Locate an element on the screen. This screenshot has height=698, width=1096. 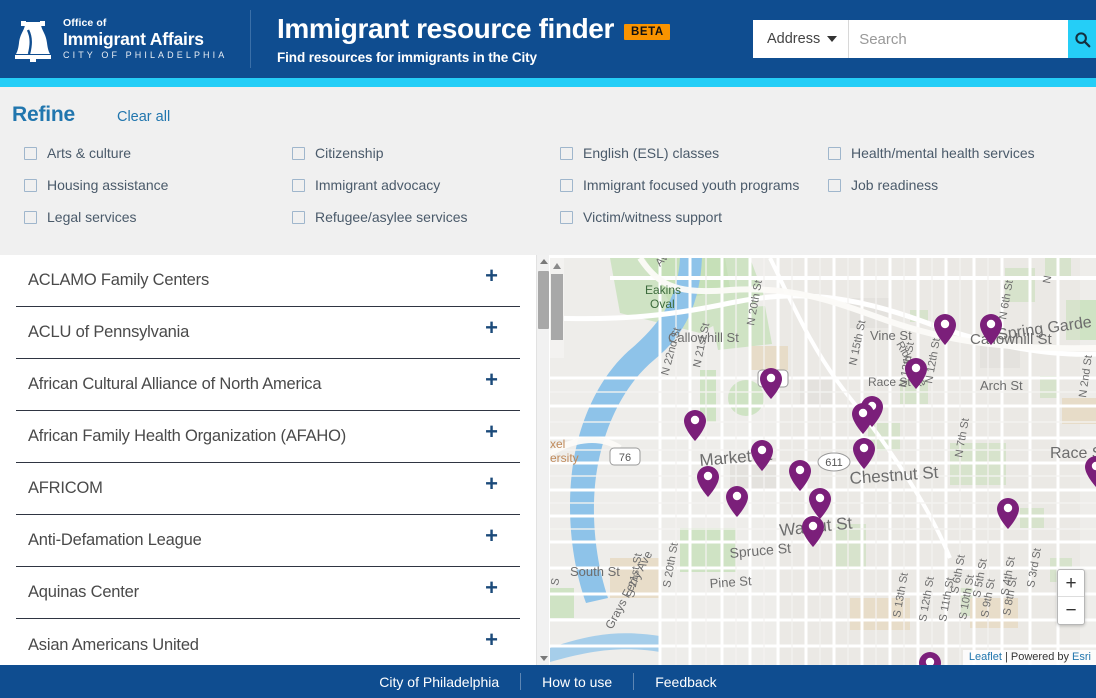
facet-immigrant-focused-youth-programs: Immigrant focused youth programs is located at coordinates (694, 185).